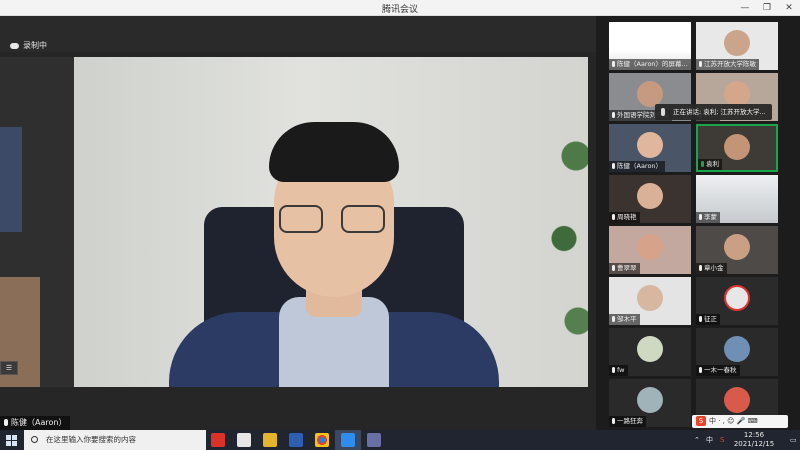 The height and width of the screenshot is (450, 800). Describe the element at coordinates (14, 45) in the screenshot. I see `cloud-icon` at that location.